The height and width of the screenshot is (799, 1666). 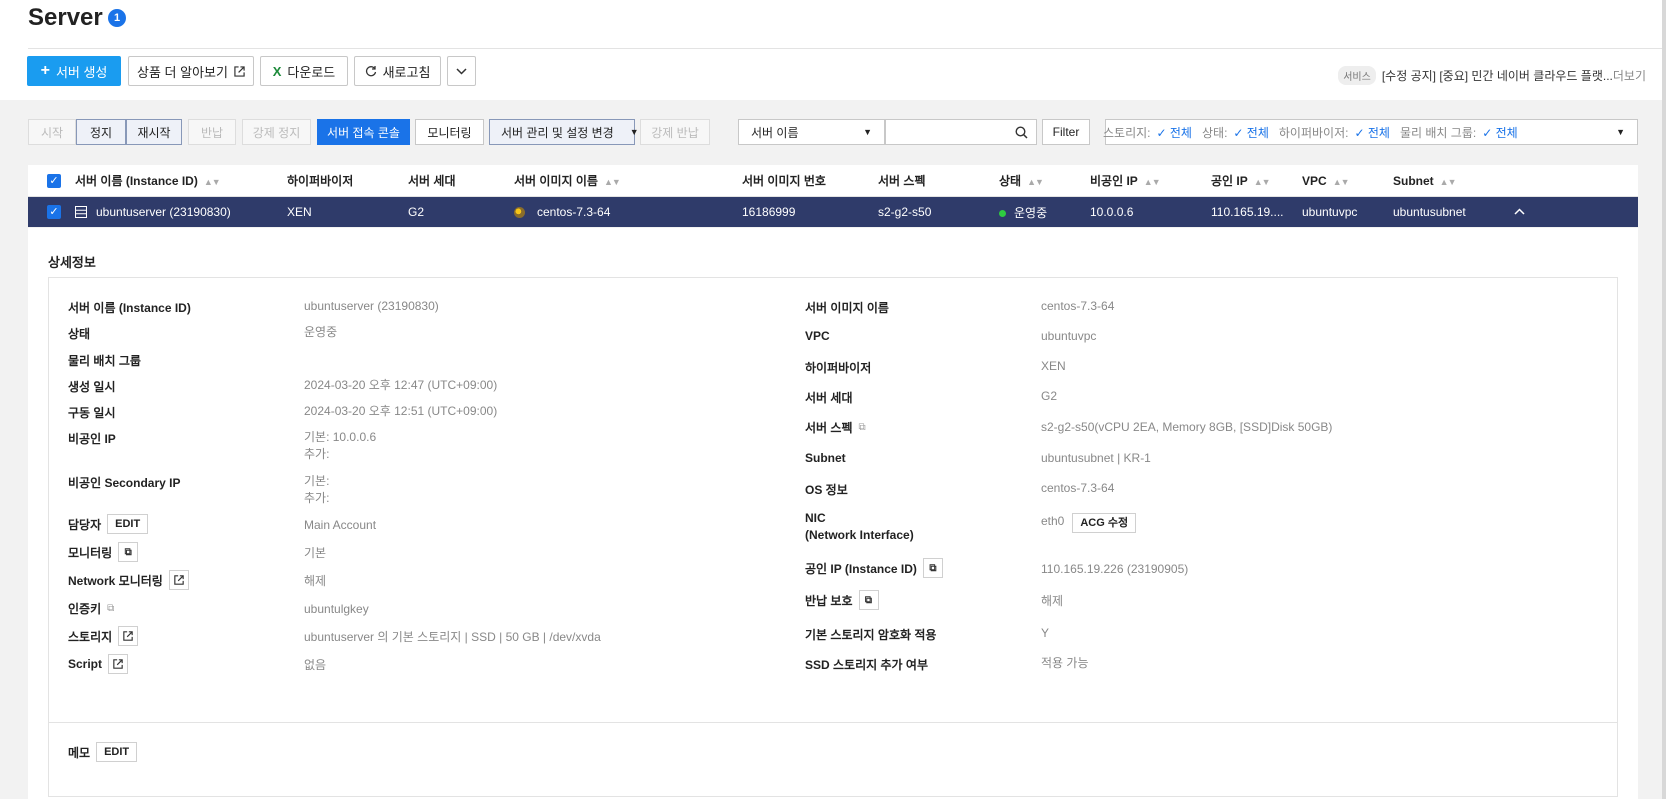 I want to click on manage-settings-label: 서버 관리 및 설정 변경, so click(x=557, y=132).